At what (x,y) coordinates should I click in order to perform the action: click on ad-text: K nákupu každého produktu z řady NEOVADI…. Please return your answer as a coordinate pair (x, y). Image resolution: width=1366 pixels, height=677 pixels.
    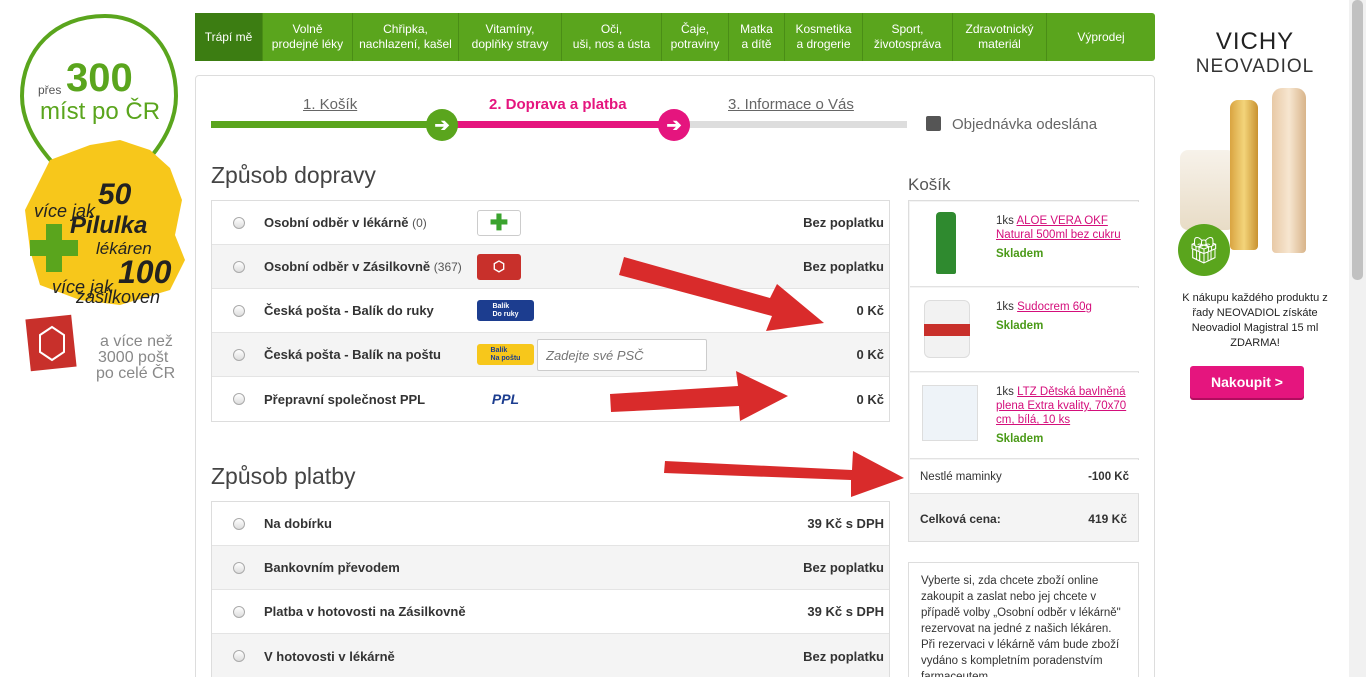
    Looking at the image, I should click on (1255, 320).